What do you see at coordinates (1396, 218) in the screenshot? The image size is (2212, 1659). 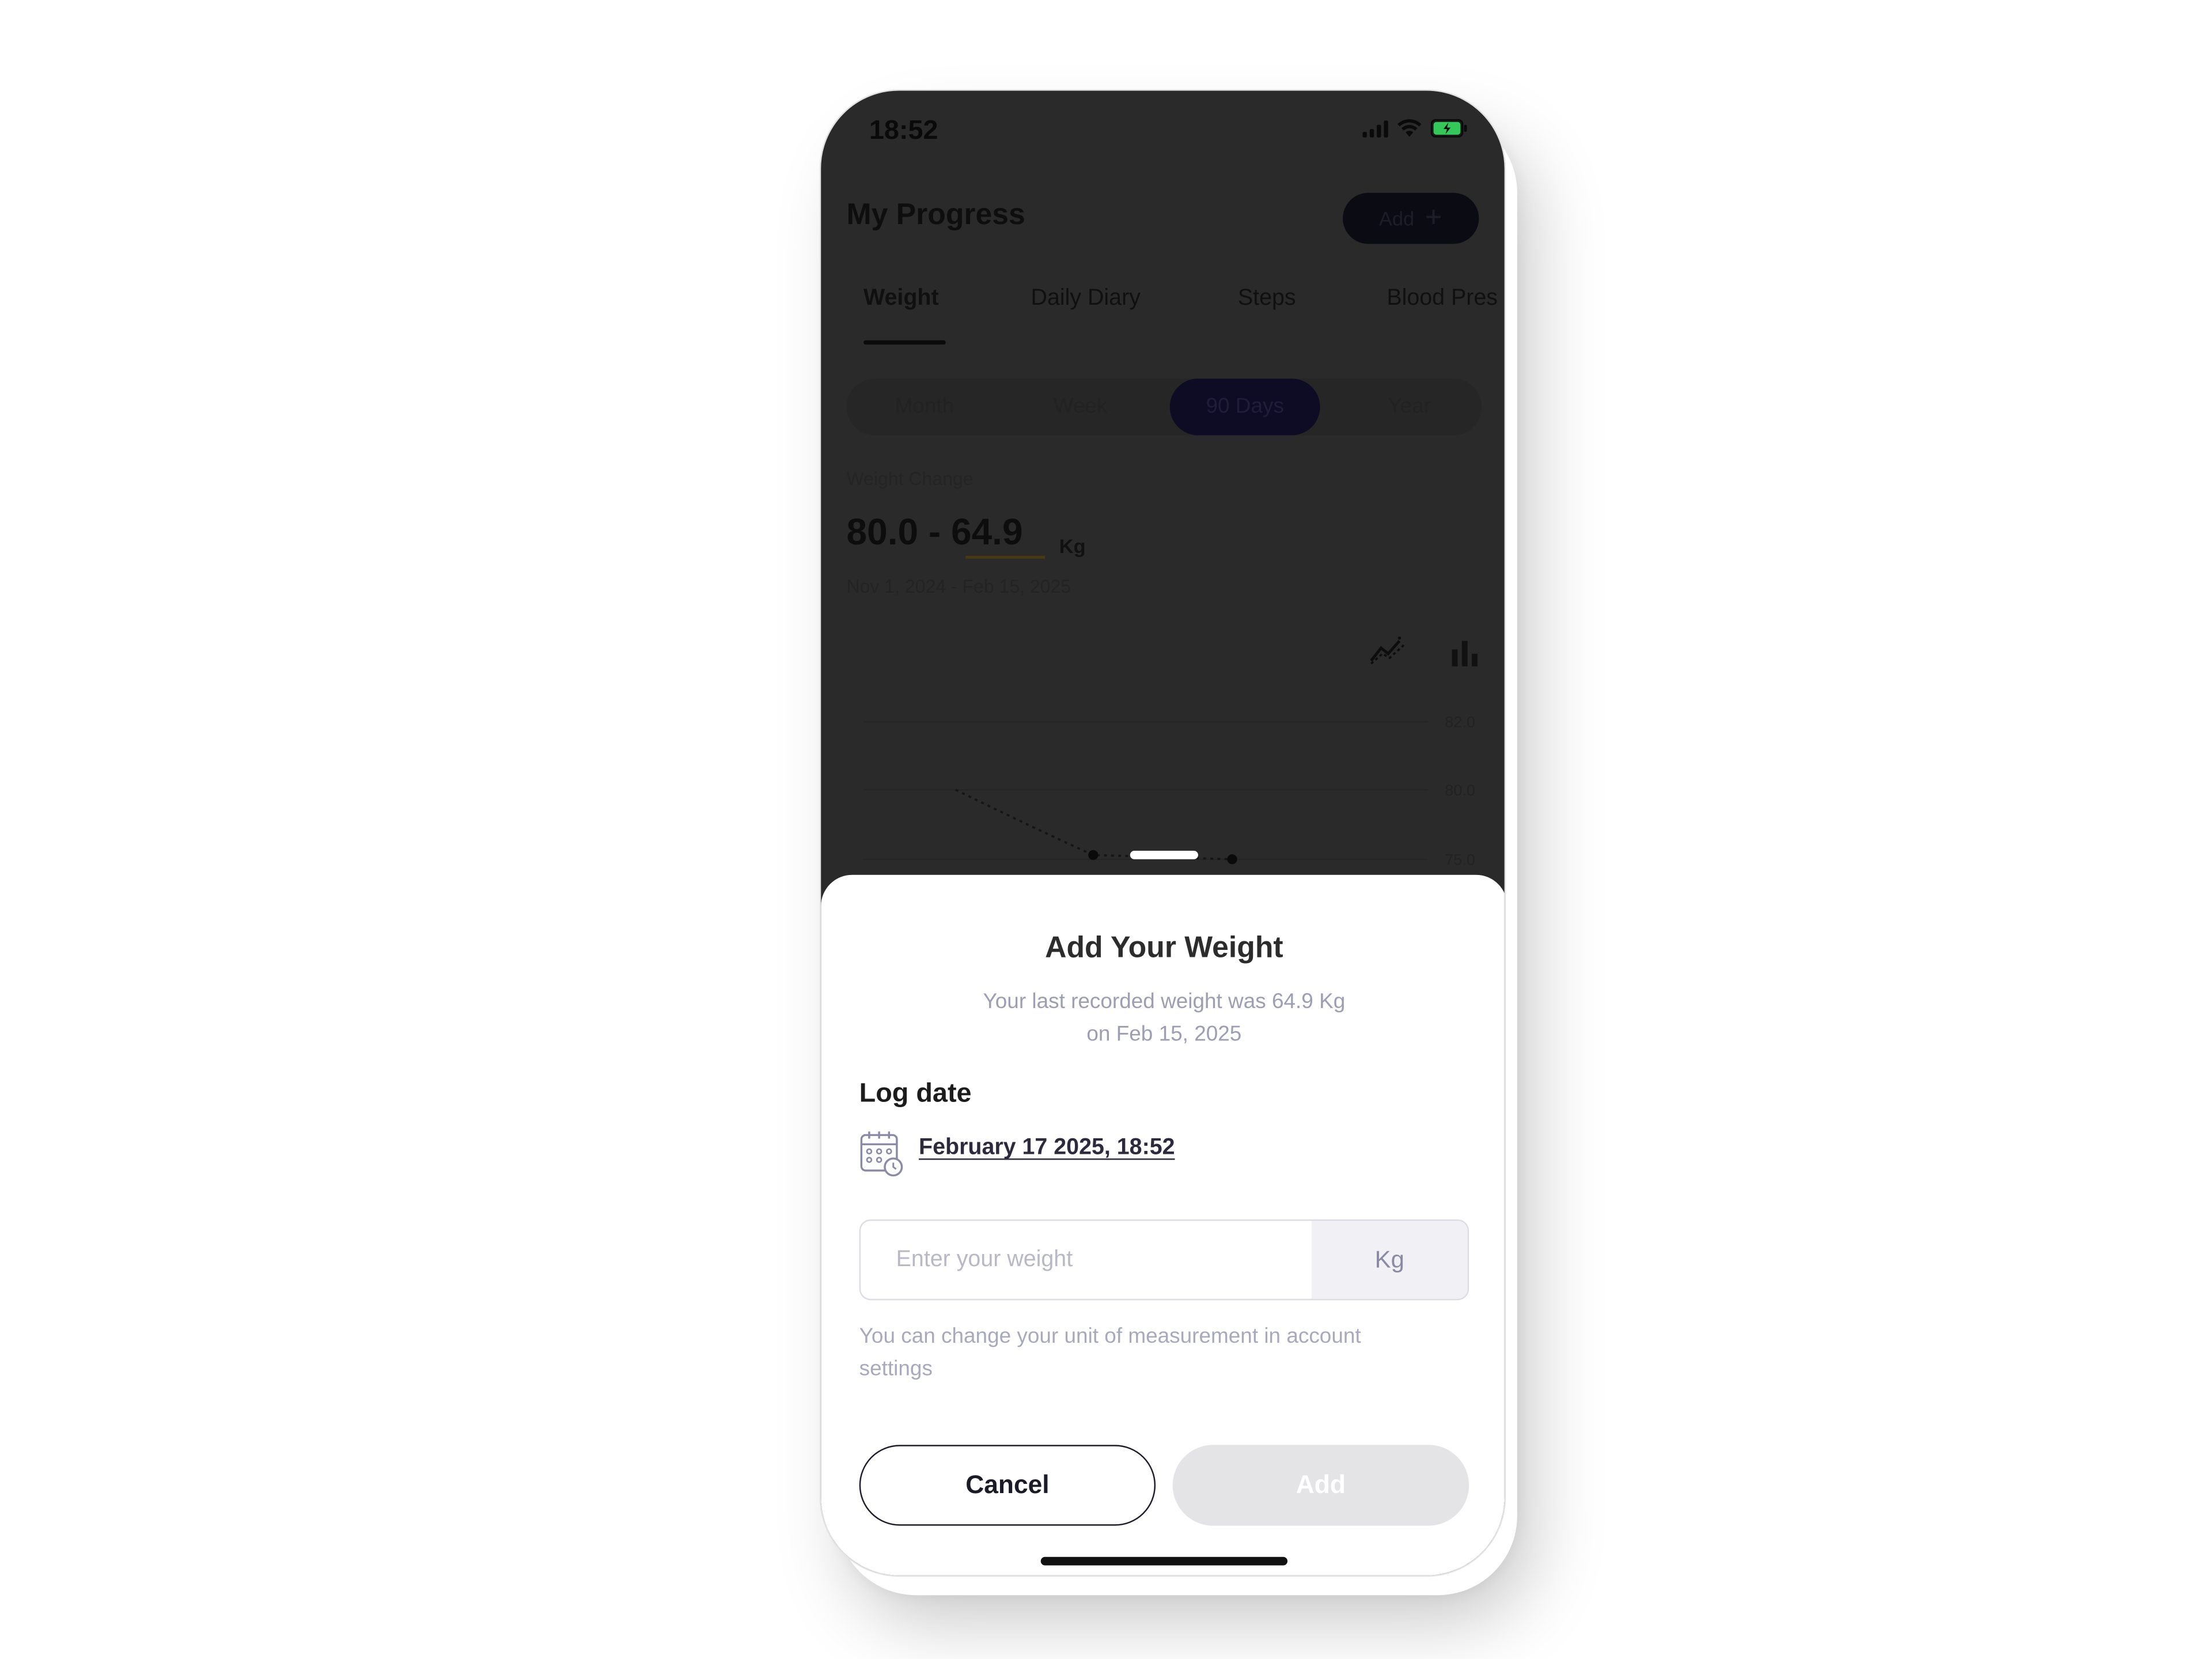 I see `add-entry-label: Add` at bounding box center [1396, 218].